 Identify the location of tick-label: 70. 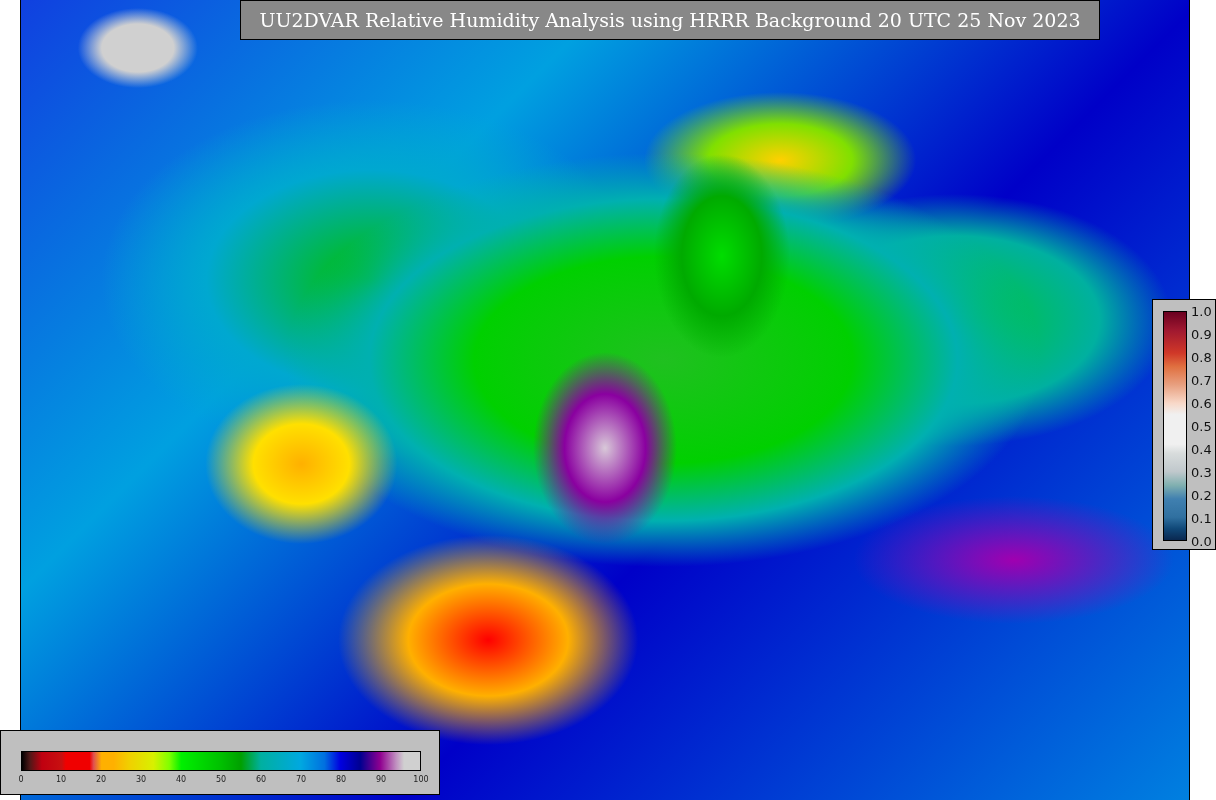
(301, 779).